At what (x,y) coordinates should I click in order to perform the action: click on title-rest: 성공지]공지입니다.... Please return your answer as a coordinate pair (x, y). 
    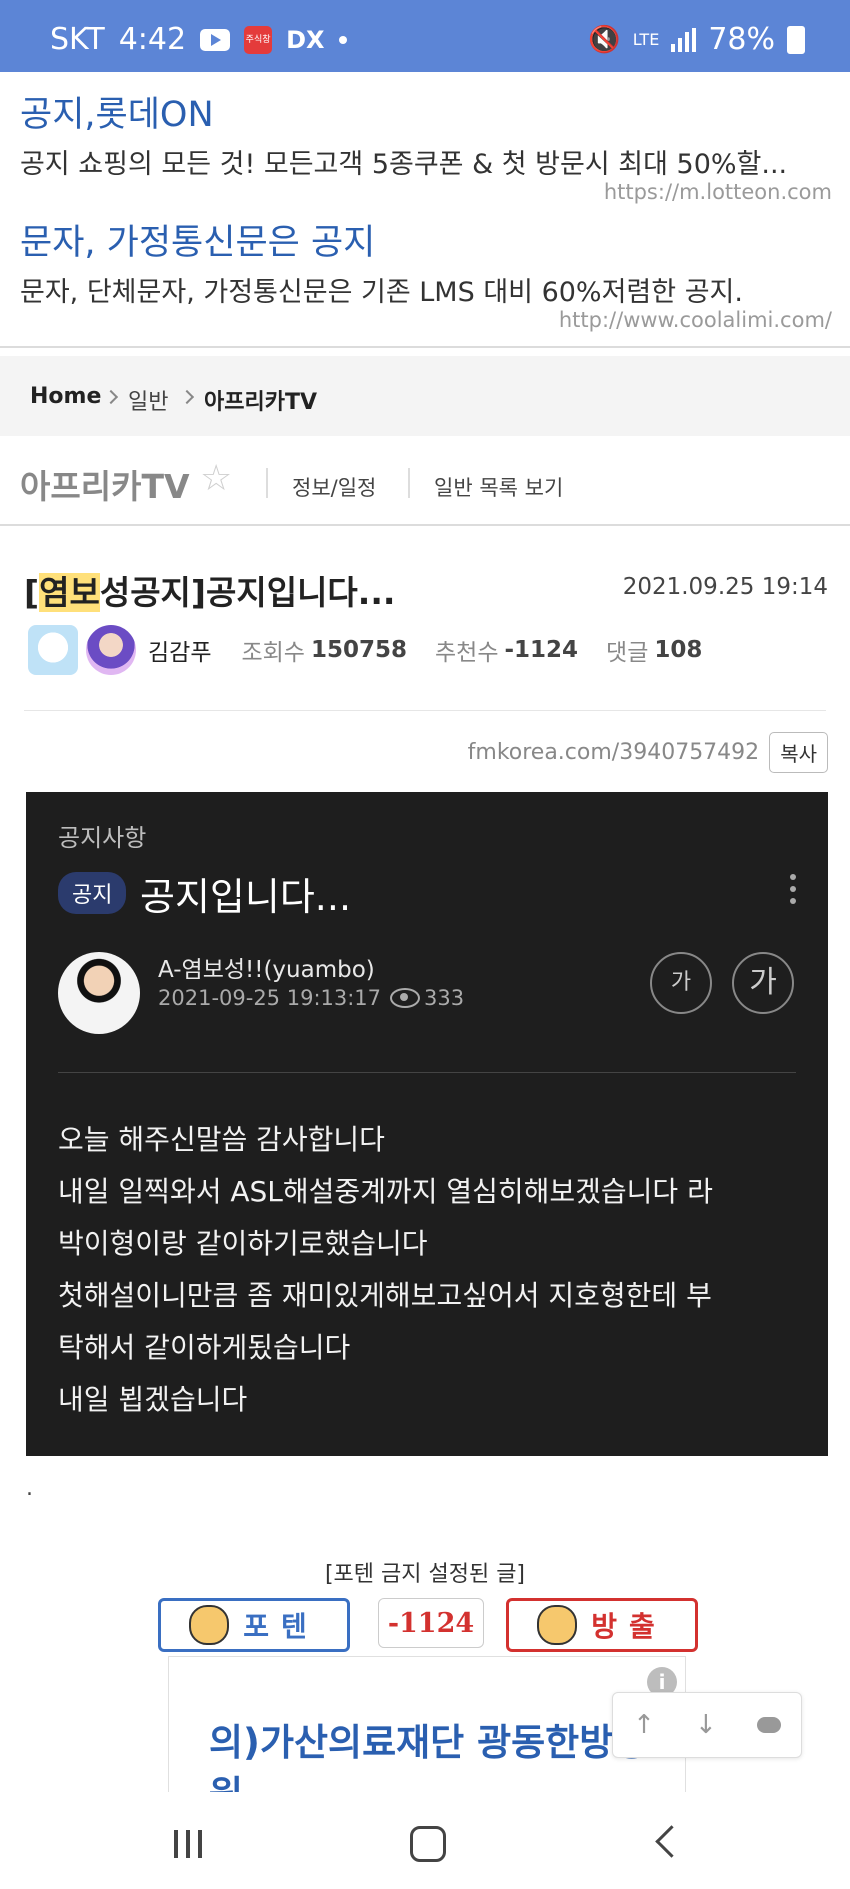
    Looking at the image, I should click on (247, 592).